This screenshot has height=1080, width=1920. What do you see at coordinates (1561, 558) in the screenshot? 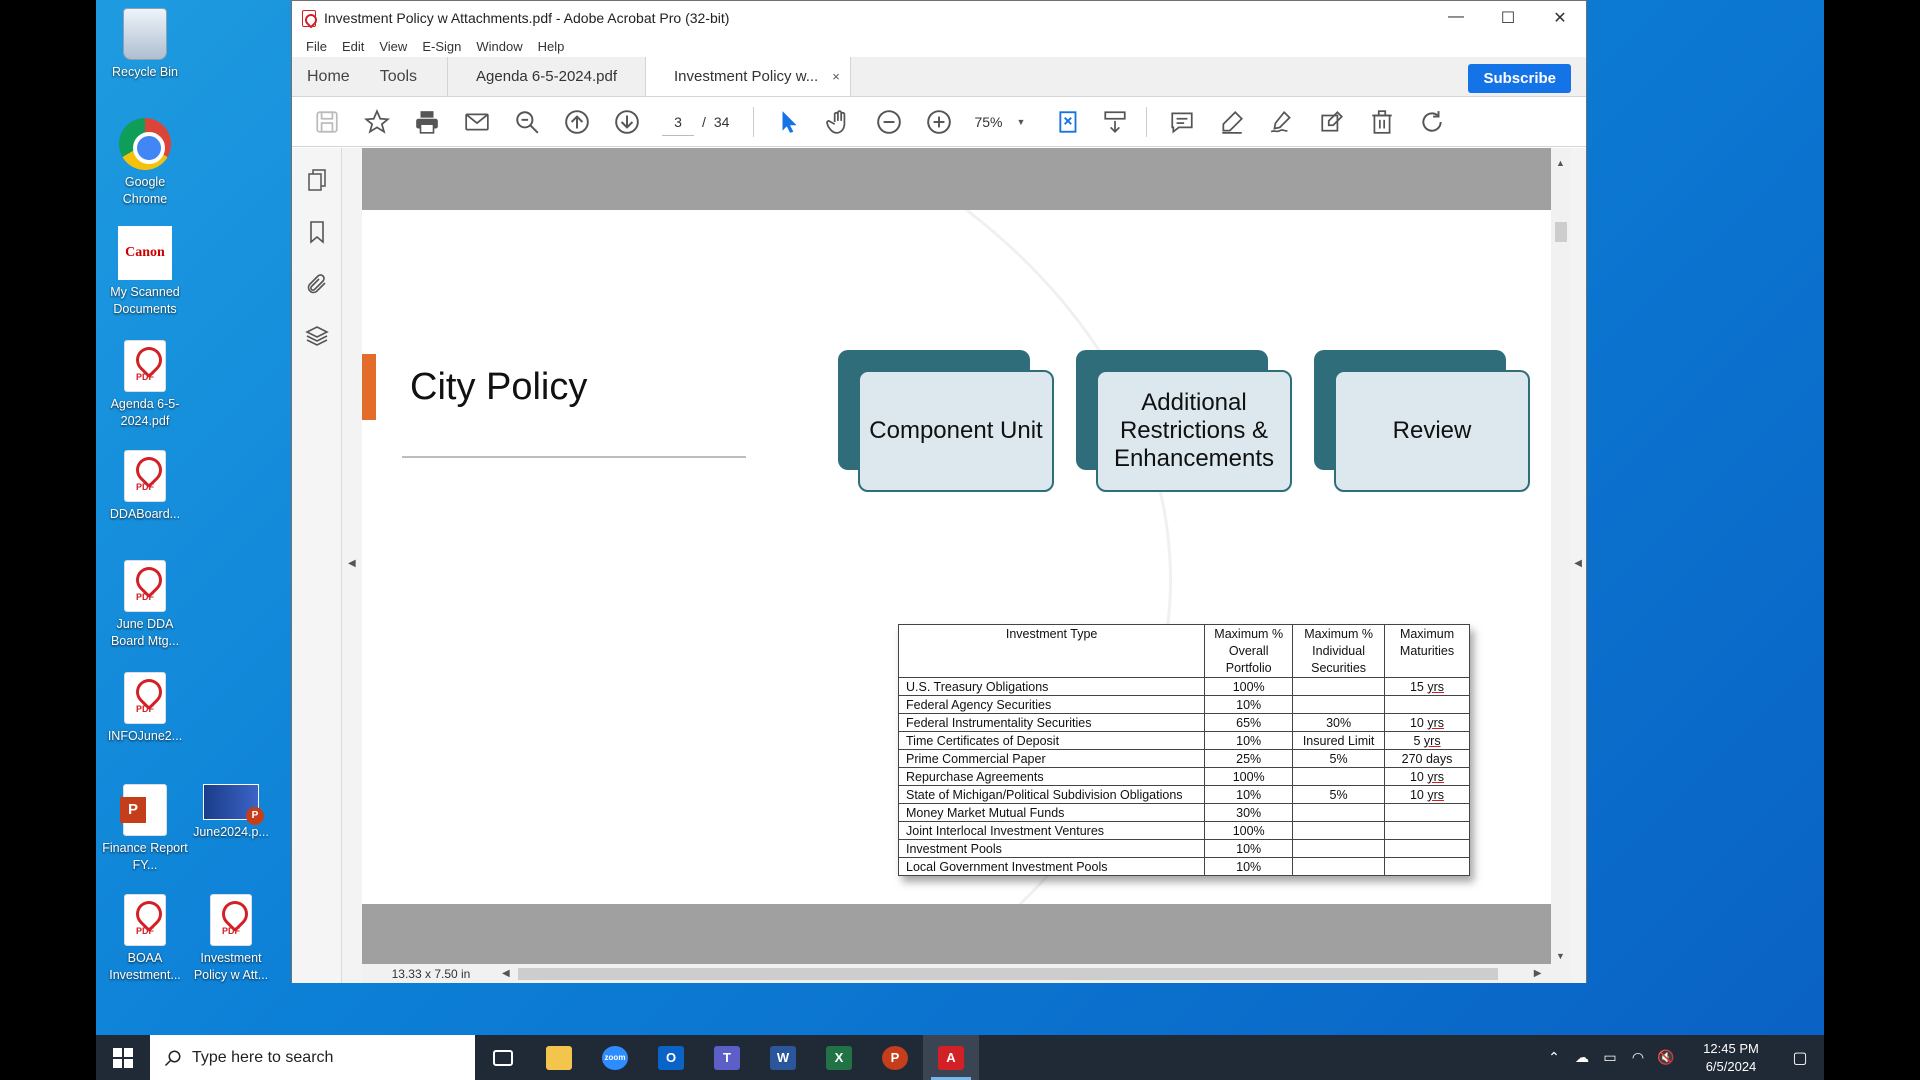
I see `vertical-scrollbar: ▲ ▼` at bounding box center [1561, 558].